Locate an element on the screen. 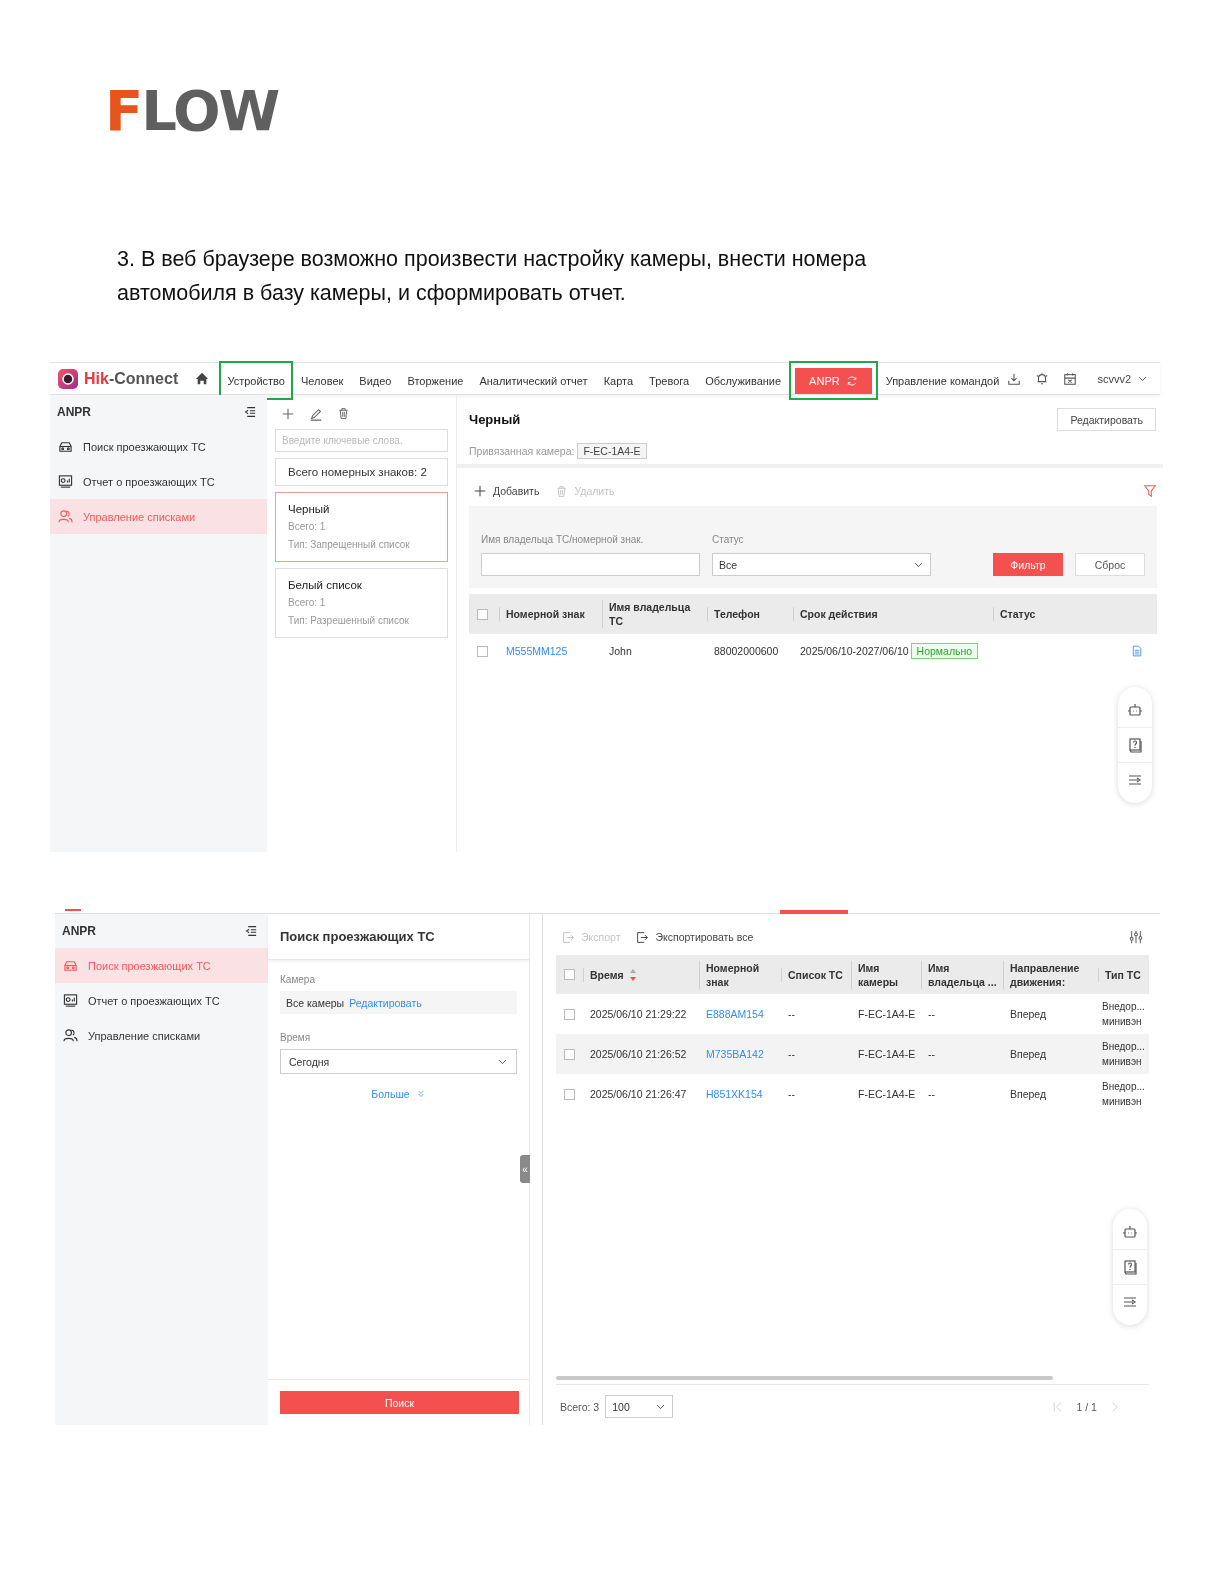 Image resolution: width=1224 pixels, height=1584 pixels. instruction-text: 3. В веб браузере возможно произвести настройку камеры, внести номера автомобиля в базу камеры, и сформировать отчет. is located at coordinates (492, 276).